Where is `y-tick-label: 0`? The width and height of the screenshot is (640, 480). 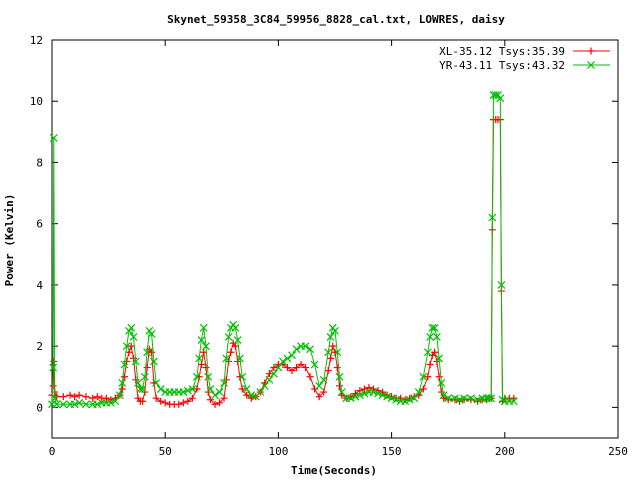 y-tick-label: 0 is located at coordinates (39, 407).